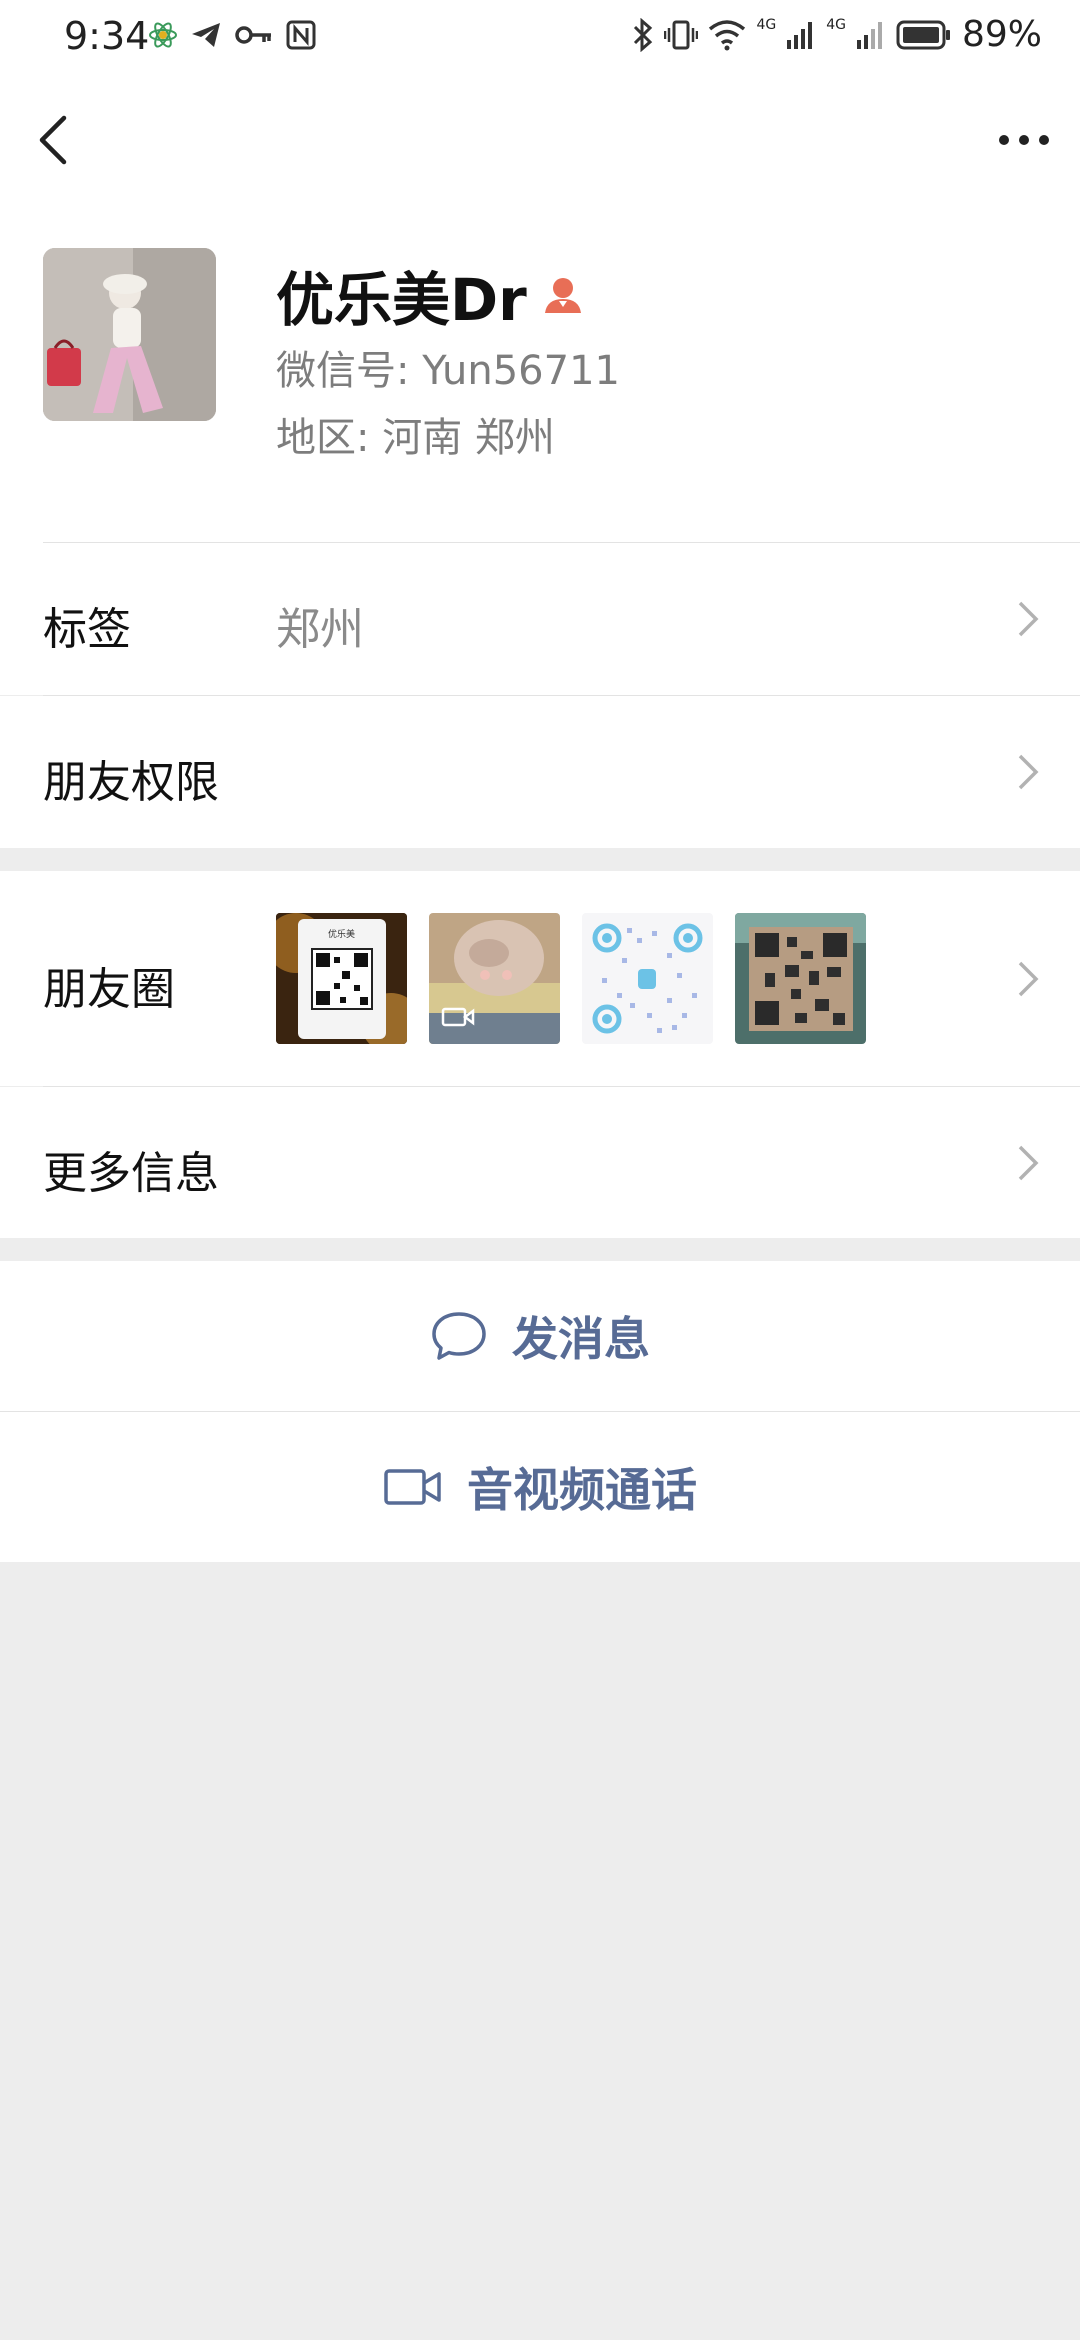  I want to click on battery-icon, so click(923, 34).